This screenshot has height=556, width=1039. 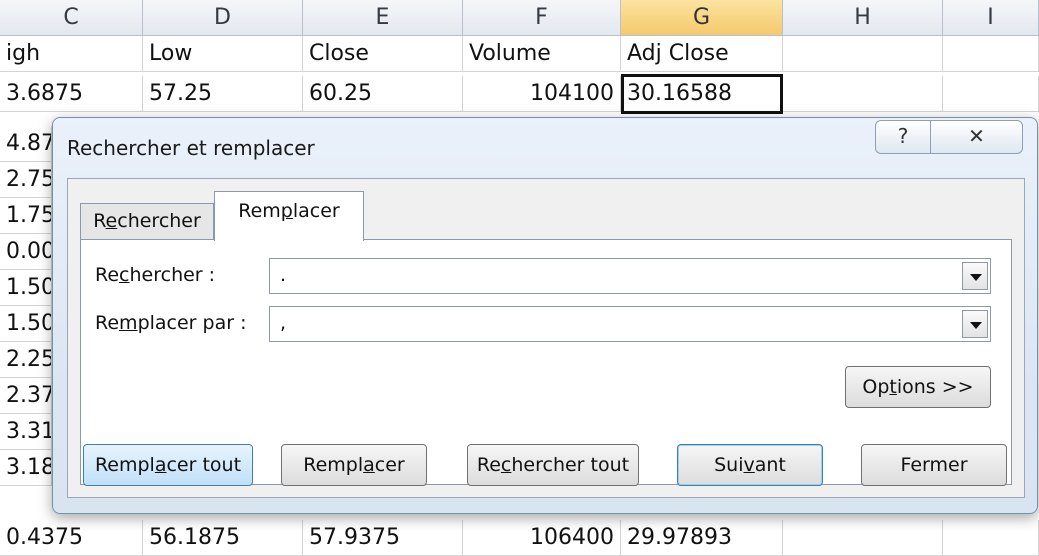 What do you see at coordinates (71, 94) in the screenshot?
I see `cell: 3.6875` at bounding box center [71, 94].